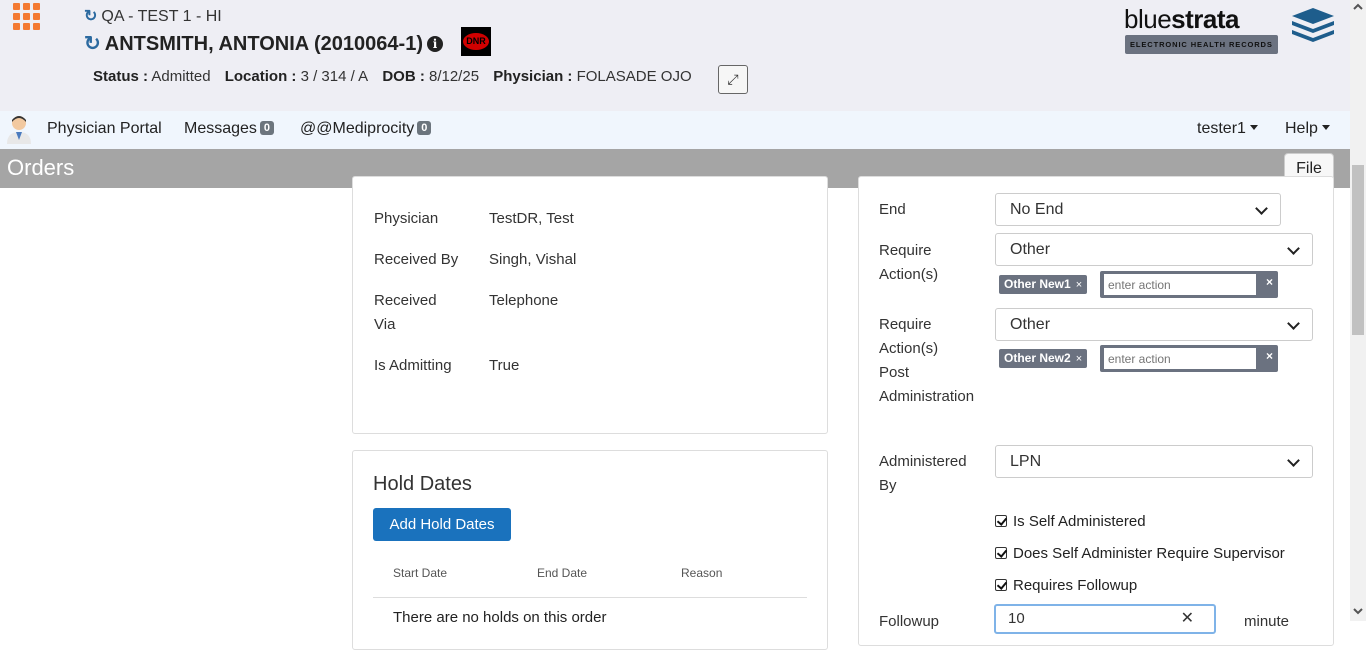  Describe the element at coordinates (1066, 585) in the screenshot. I see `requires-followup-checkbox: Requires Followup` at that location.